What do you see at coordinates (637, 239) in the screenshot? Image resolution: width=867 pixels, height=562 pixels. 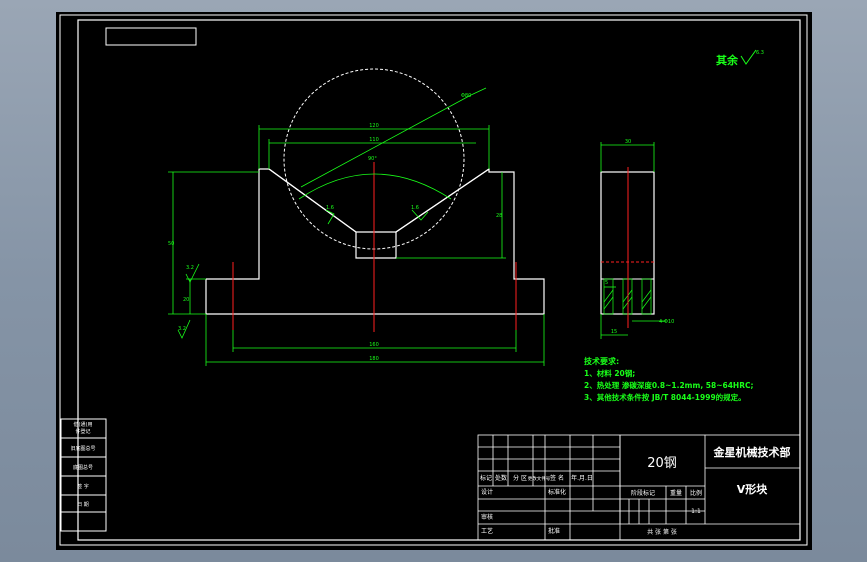 I see `side-view: 30 15 4-Φ10 5` at bounding box center [637, 239].